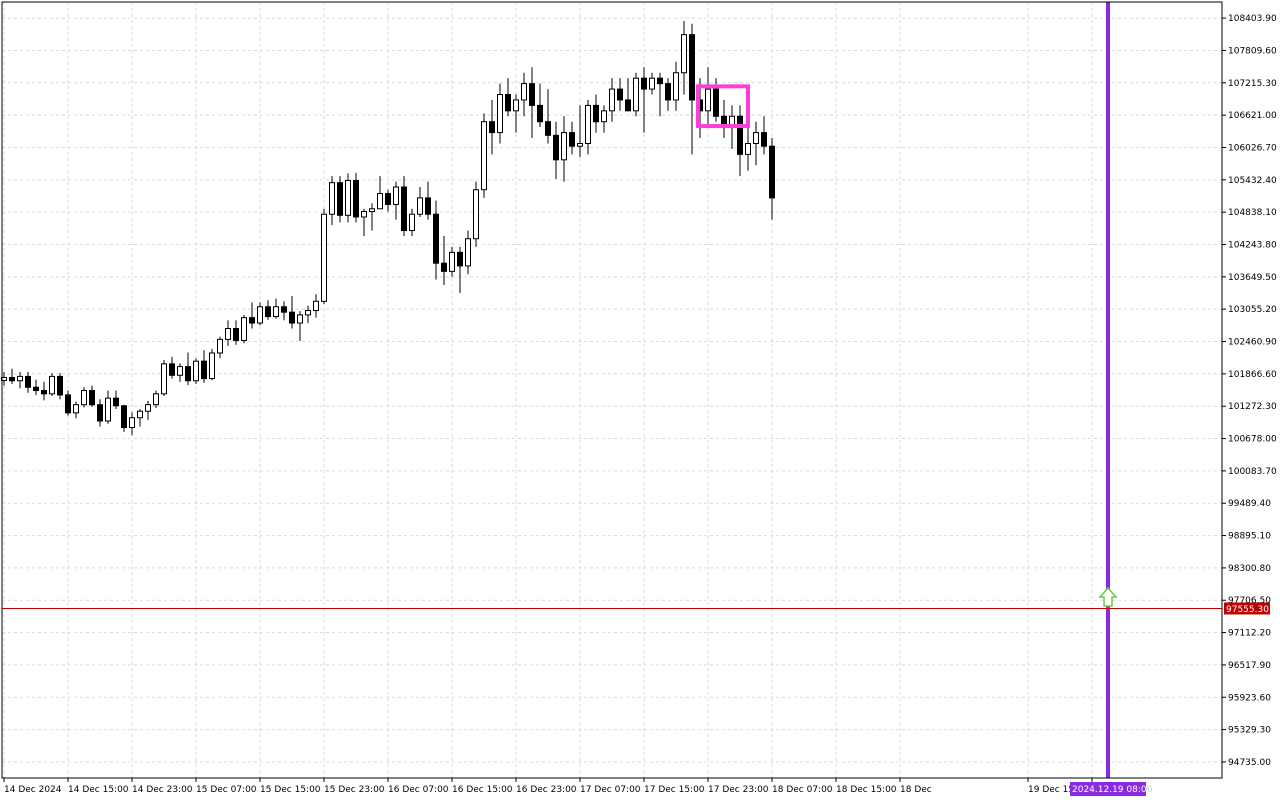 This screenshot has height=804, width=1280. What do you see at coordinates (482, 790) in the screenshot?
I see `x-tick-label: 16 Dec 15:00` at bounding box center [482, 790].